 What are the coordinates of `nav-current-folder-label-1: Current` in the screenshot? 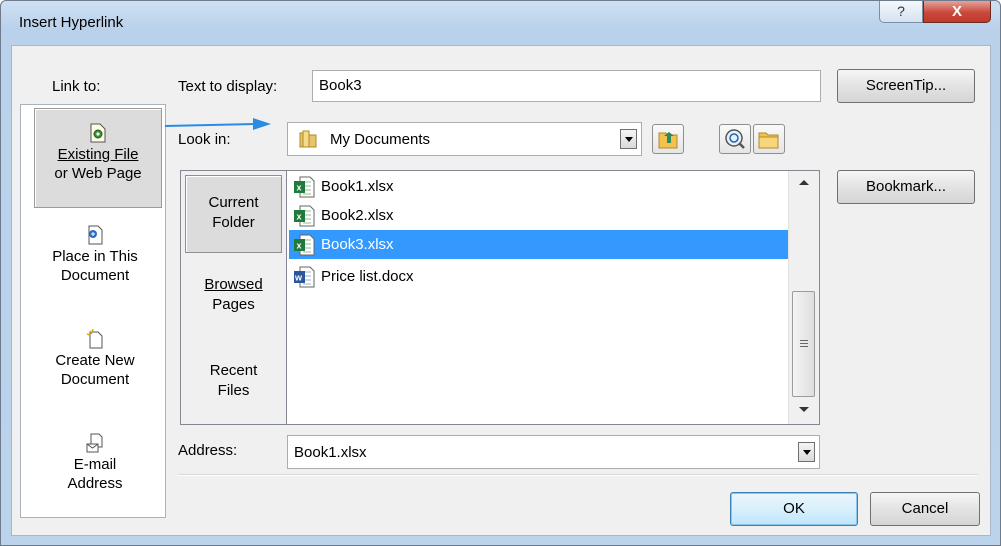 It's located at (233, 202).